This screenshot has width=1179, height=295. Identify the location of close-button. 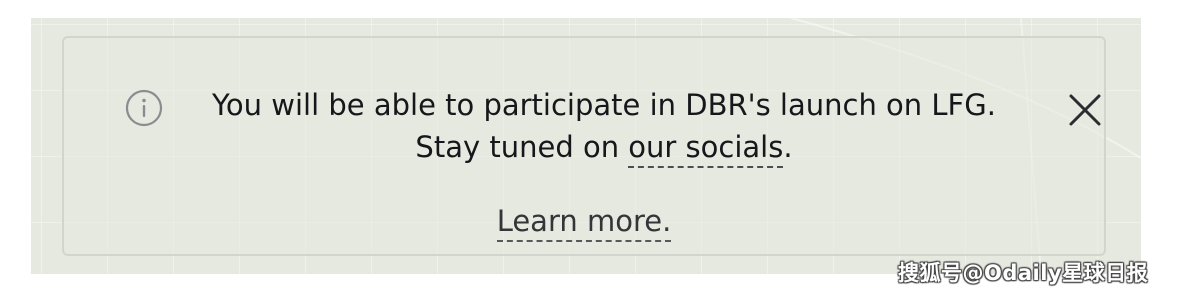
(1085, 110).